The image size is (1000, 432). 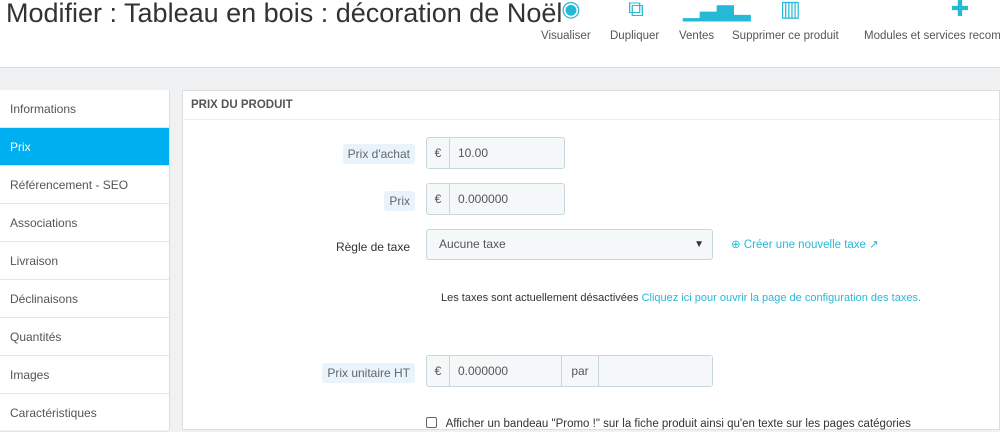 I want to click on tax-rule-label: Règle de taxe, so click(x=372, y=247).